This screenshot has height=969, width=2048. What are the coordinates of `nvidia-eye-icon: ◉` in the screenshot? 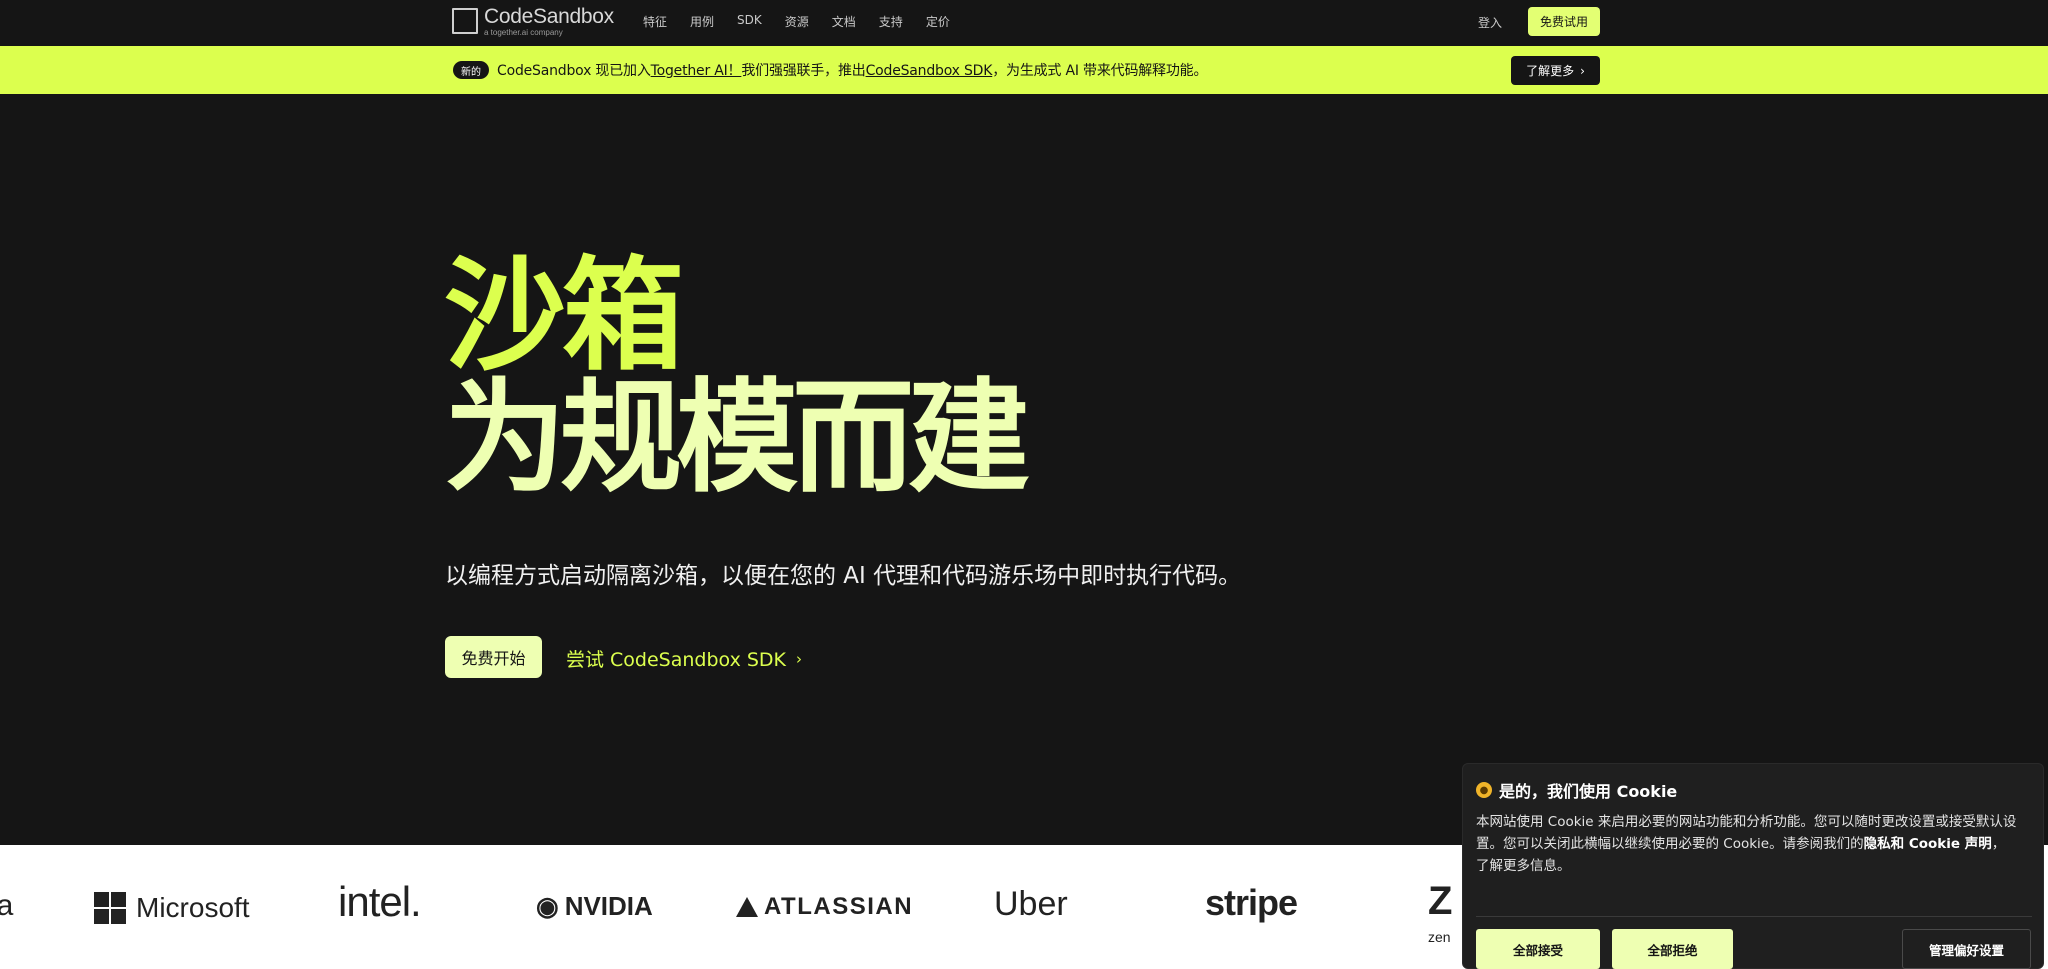 It's located at (547, 906).